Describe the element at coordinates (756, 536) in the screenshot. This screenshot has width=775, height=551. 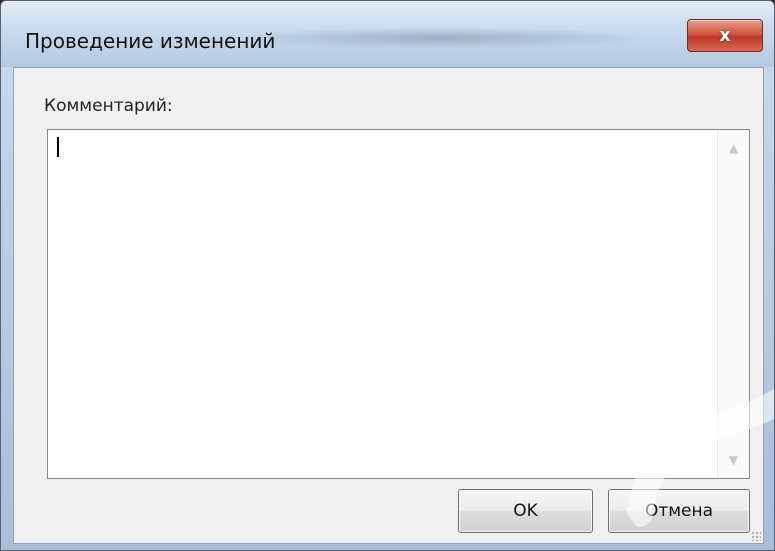
I see `resize-grip-icon` at that location.